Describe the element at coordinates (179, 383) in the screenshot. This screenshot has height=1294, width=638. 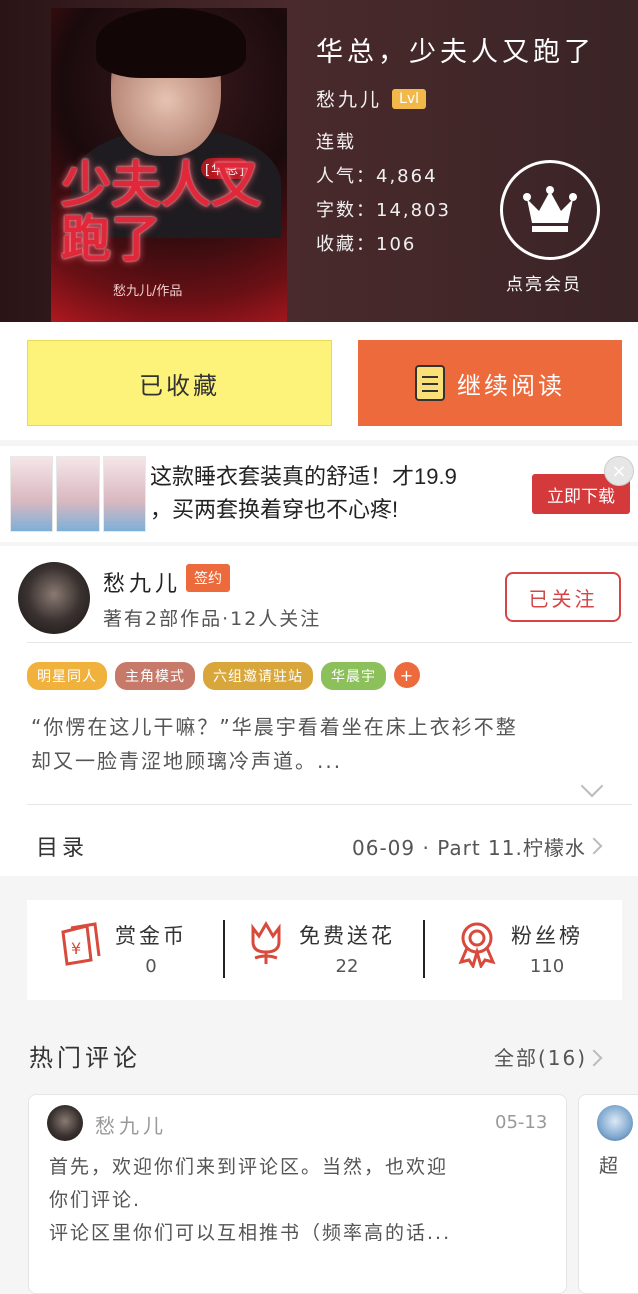
I see `favorited-button: 已收藏` at that location.